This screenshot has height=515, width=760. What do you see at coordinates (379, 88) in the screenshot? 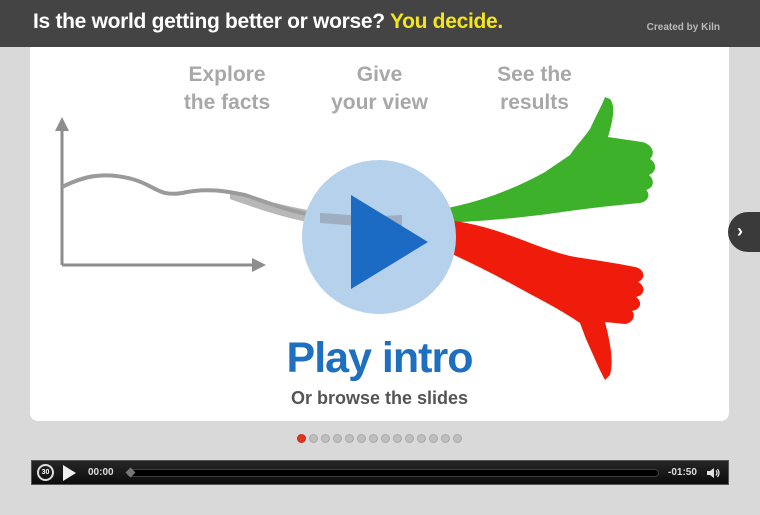
I see `step-give-view: Give your view` at bounding box center [379, 88].